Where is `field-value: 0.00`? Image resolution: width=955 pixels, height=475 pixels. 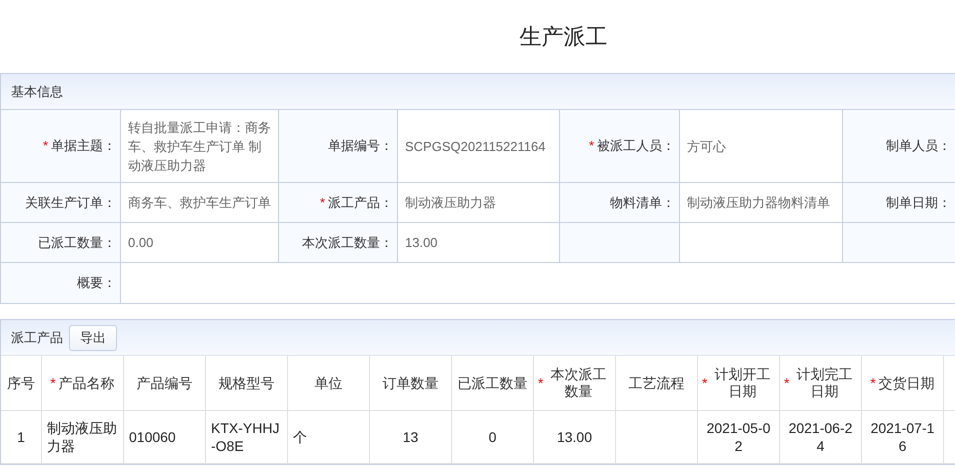 field-value: 0.00 is located at coordinates (141, 243).